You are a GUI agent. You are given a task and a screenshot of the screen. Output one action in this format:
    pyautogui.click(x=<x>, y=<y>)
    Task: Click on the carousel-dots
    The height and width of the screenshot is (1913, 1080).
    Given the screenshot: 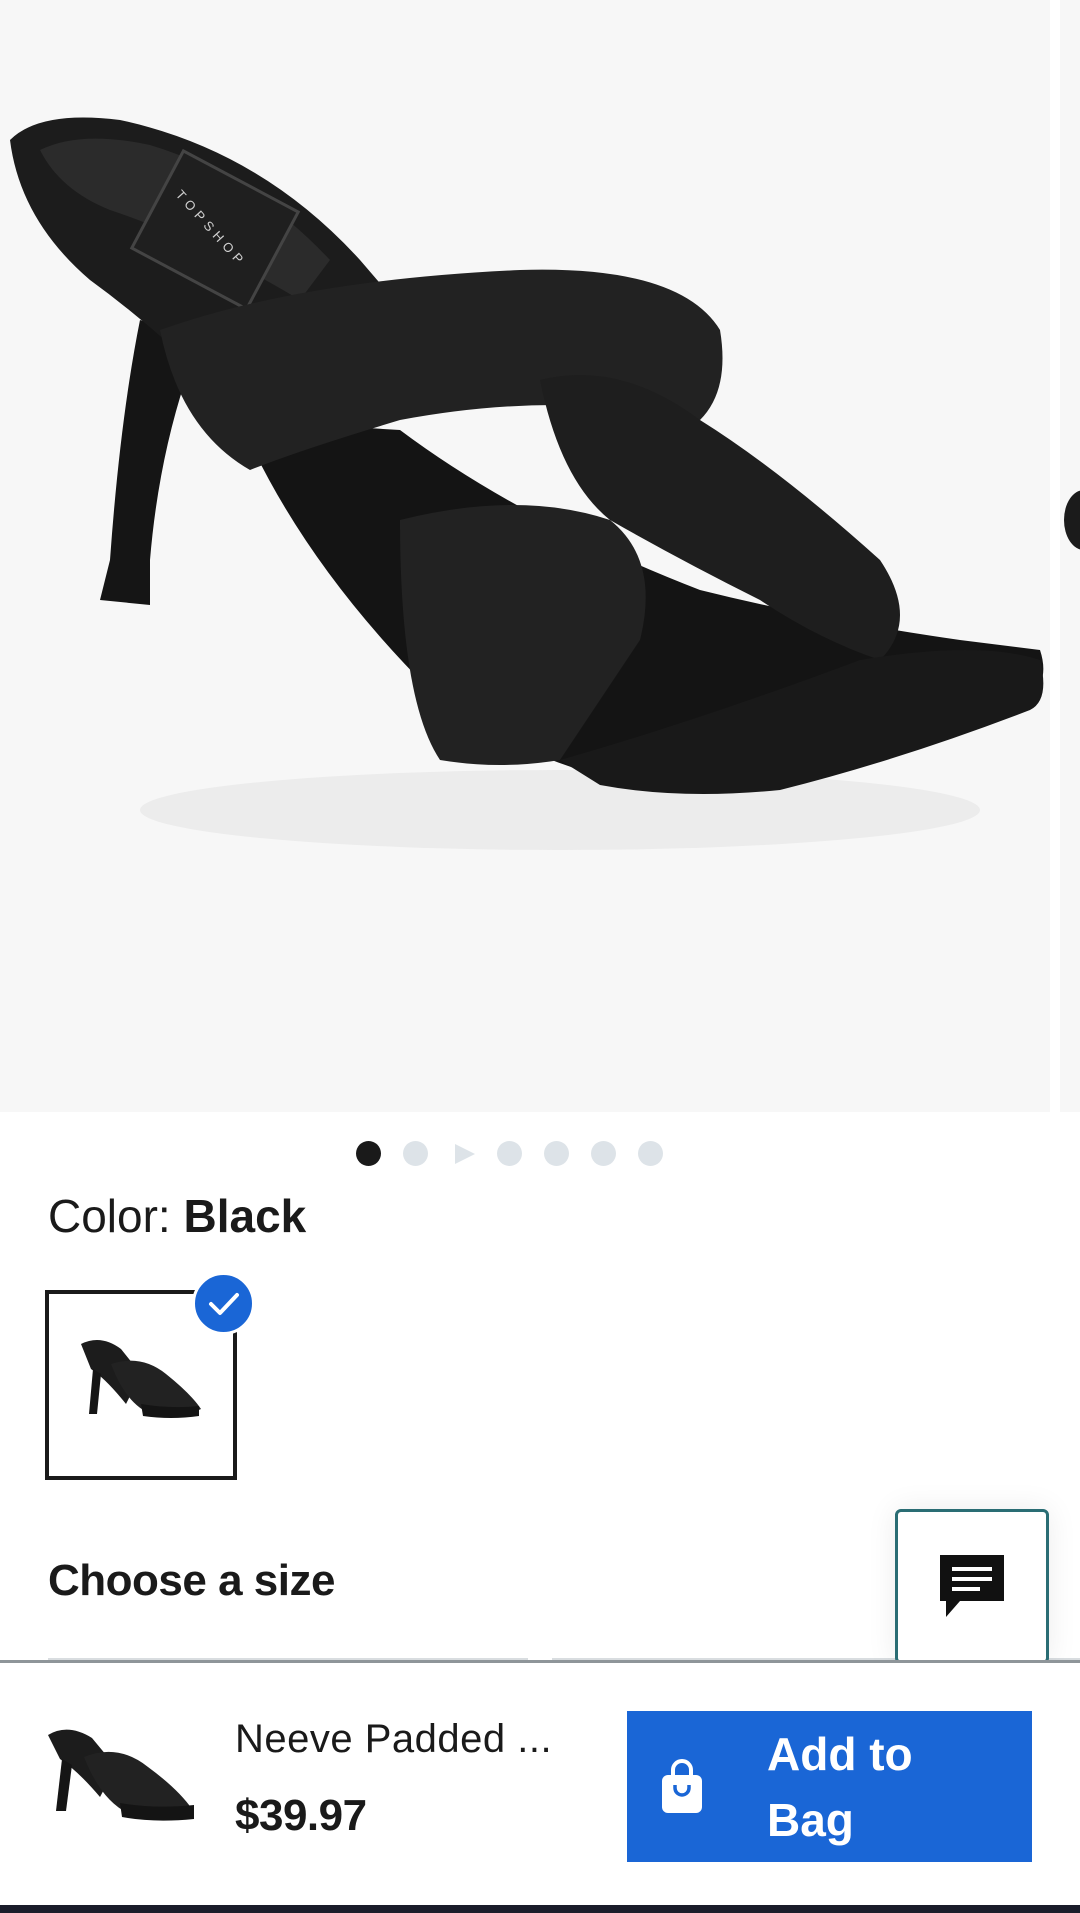 What is the action you would take?
    pyautogui.click(x=509, y=1153)
    